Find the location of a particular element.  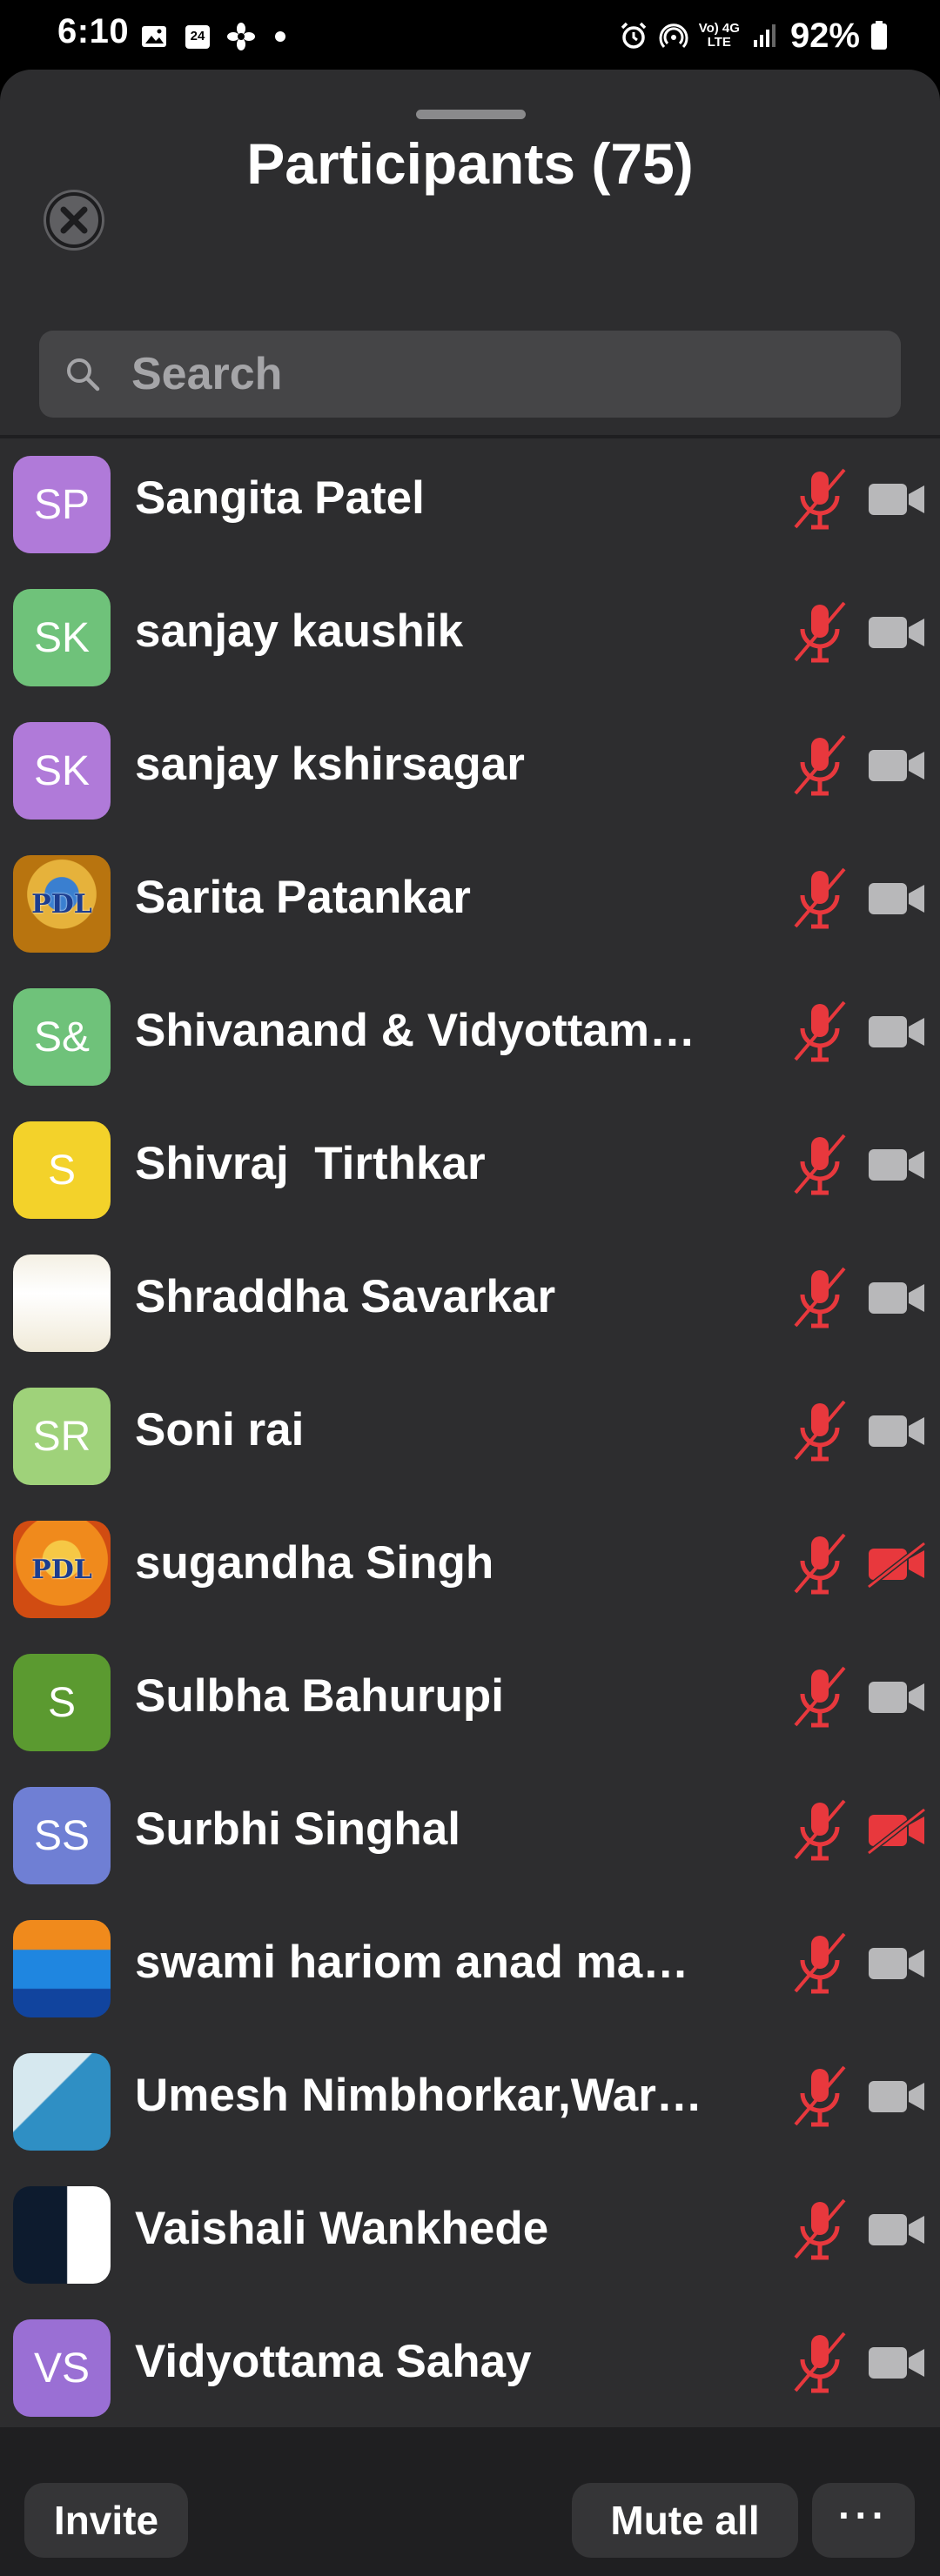

network-type: Vo) 4G LTE is located at coordinates (720, 36).